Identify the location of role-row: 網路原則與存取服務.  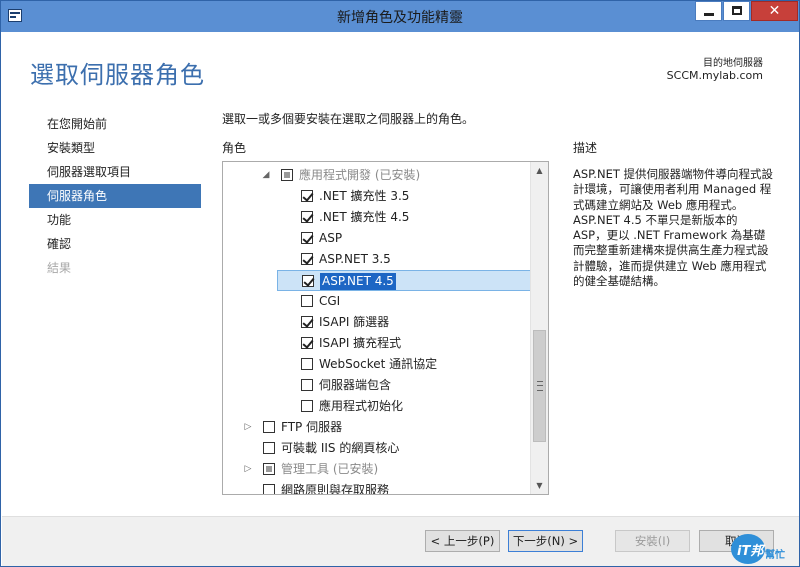
(377, 487).